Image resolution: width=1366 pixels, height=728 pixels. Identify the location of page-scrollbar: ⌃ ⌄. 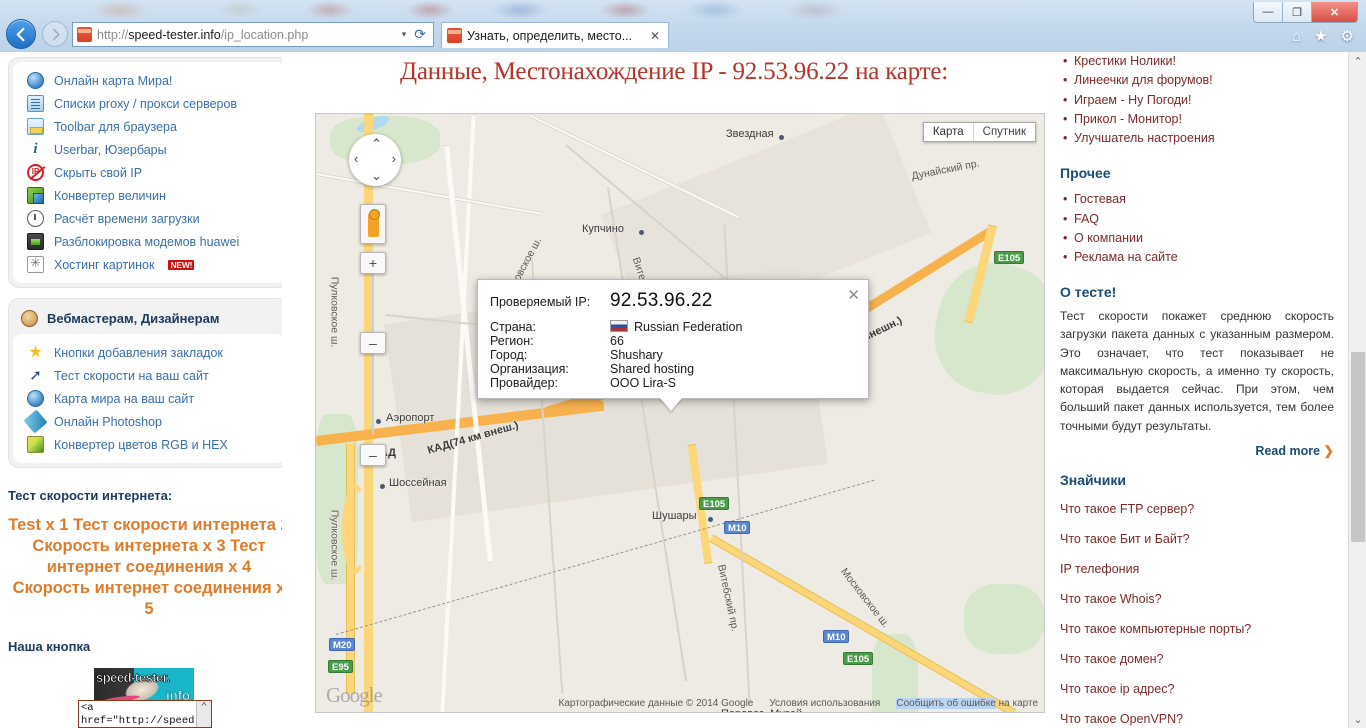
(1357, 390).